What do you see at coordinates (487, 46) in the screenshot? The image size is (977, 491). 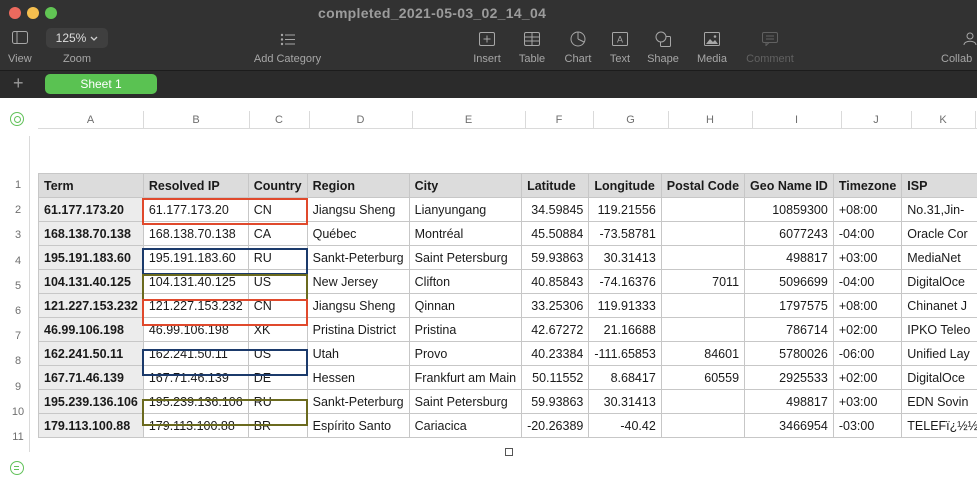 I see `insert-button: Insert` at bounding box center [487, 46].